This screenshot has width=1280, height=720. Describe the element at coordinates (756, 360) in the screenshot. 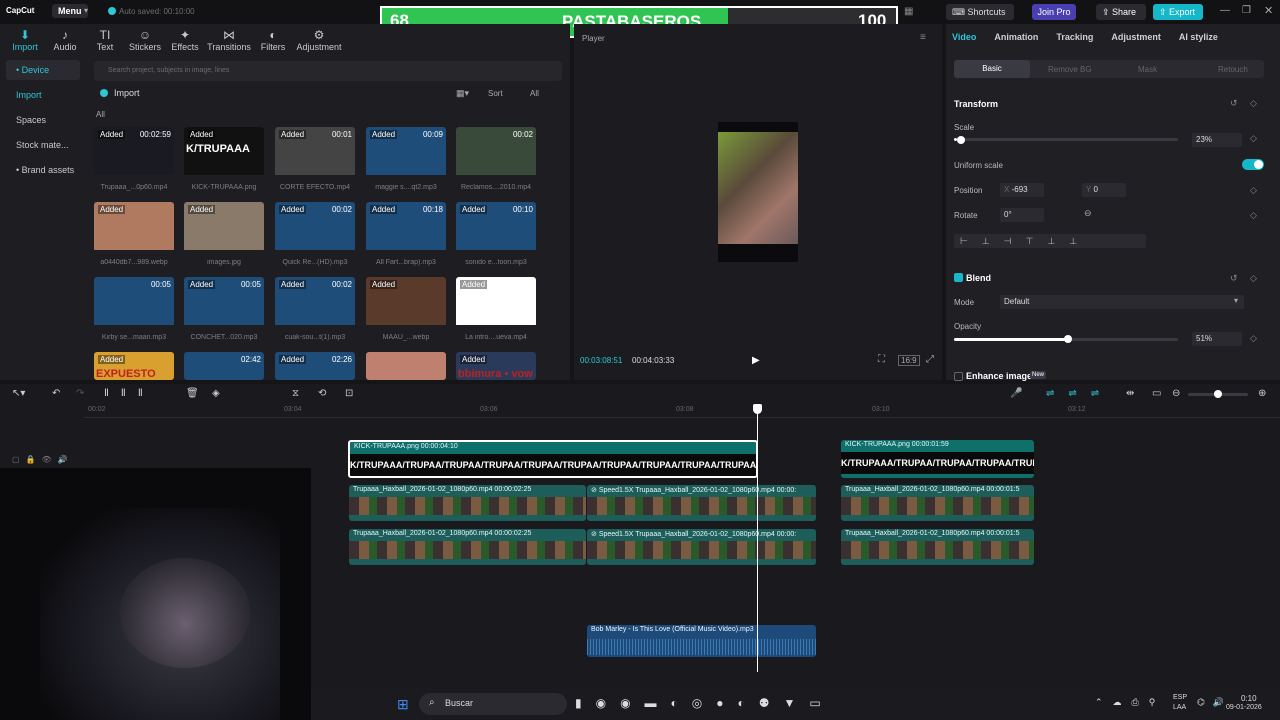

I see `play-icon: ▶` at that location.